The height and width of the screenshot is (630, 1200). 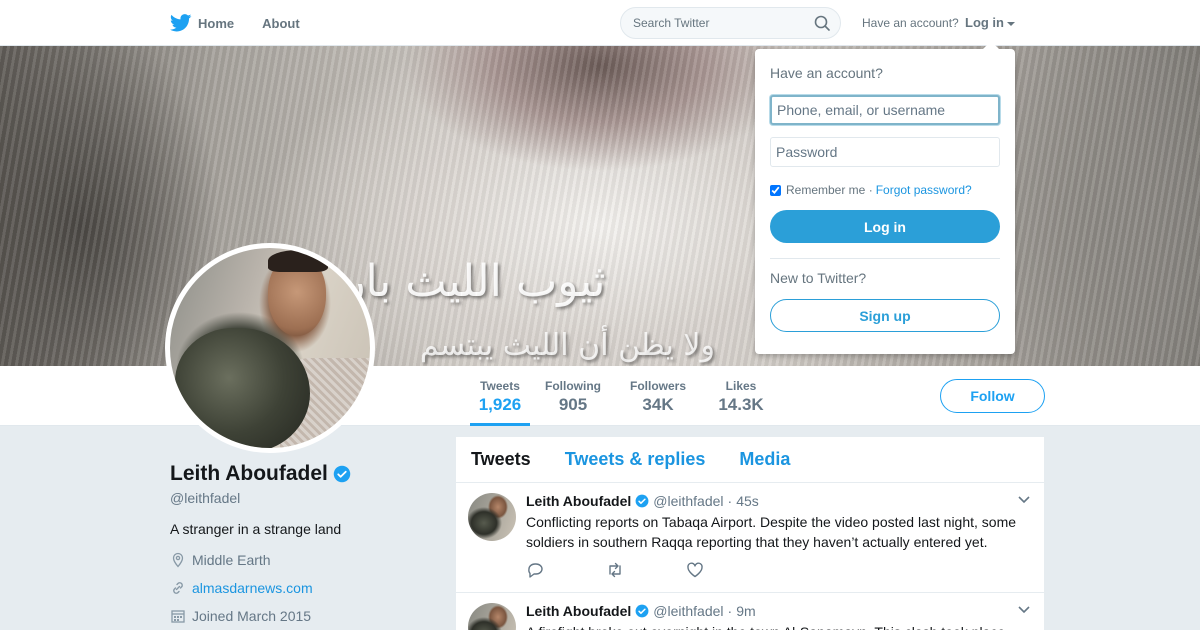 What do you see at coordinates (764, 459) in the screenshot?
I see `tab-media: Media` at bounding box center [764, 459].